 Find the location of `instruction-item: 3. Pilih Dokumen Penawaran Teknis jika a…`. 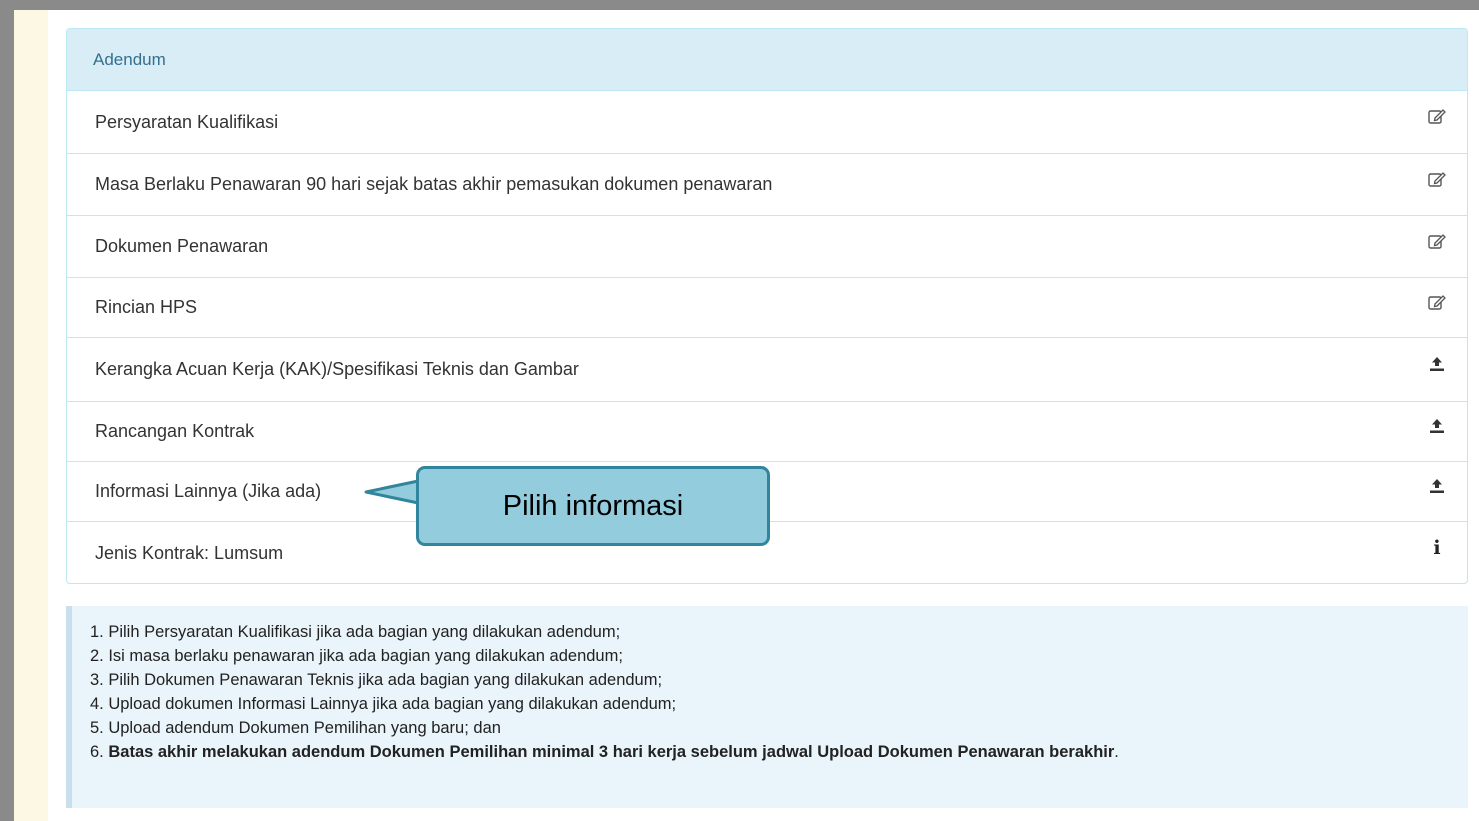

instruction-item: 3. Pilih Dokumen Penawaran Teknis jika a… is located at coordinates (376, 680).